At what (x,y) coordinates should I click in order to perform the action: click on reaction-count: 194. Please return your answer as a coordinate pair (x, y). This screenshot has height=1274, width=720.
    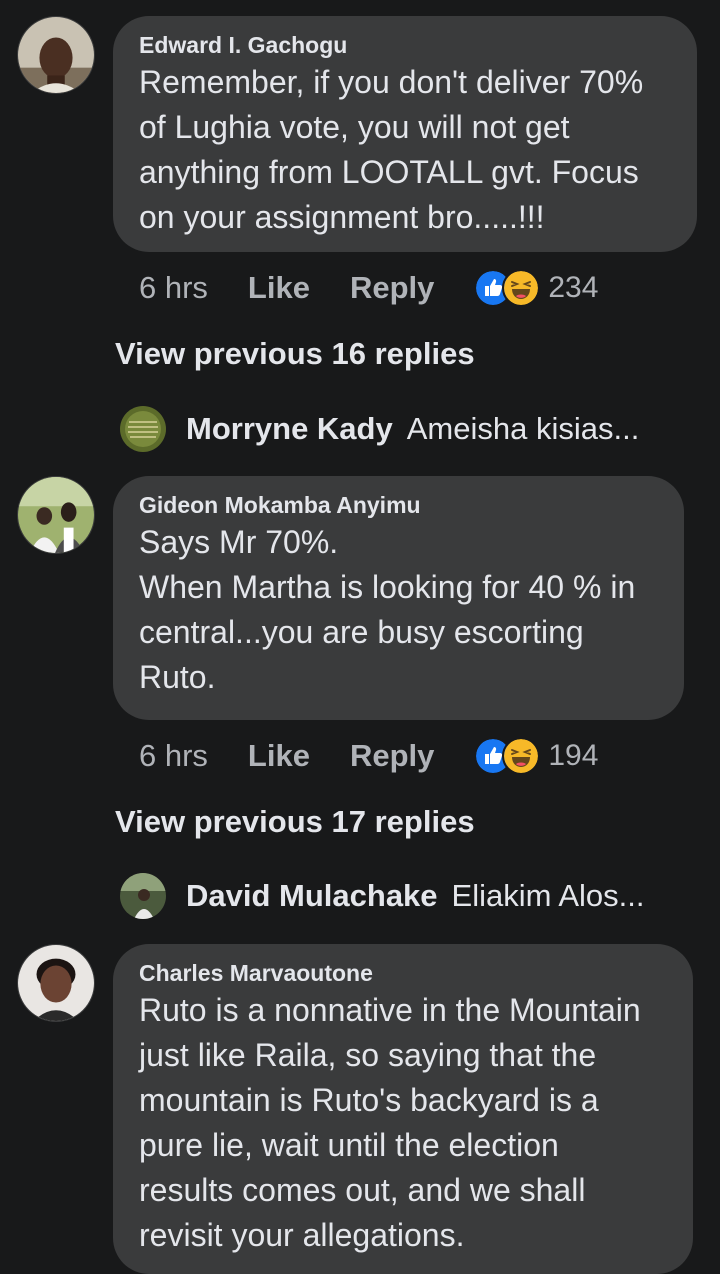
    Looking at the image, I should click on (573, 756).